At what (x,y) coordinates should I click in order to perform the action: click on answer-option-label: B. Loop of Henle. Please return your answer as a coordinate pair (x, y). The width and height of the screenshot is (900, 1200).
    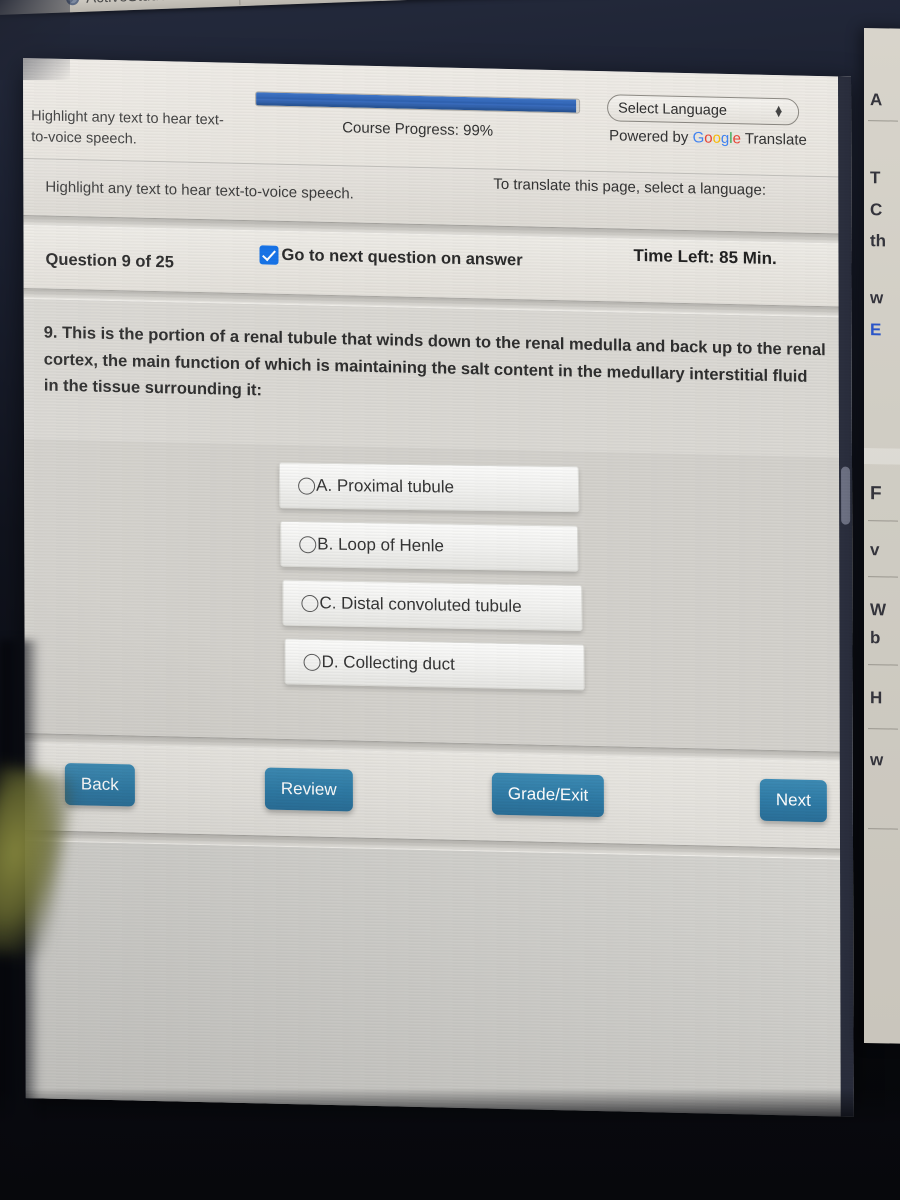
    Looking at the image, I should click on (380, 545).